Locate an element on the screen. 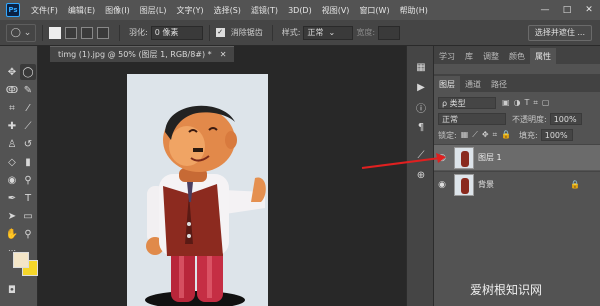  dodge-tool-icon: ⚲ is located at coordinates (28, 180).